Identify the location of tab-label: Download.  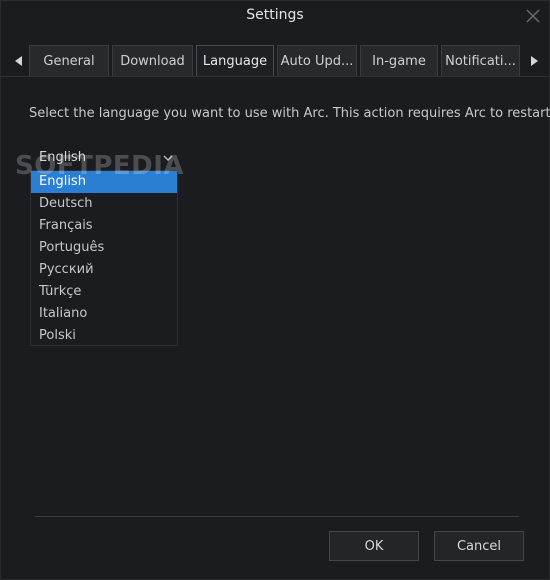
(152, 61).